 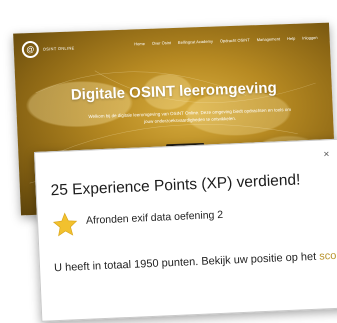 I want to click on achievement-text: Afronden exif data oefening 2, so click(x=154, y=217).